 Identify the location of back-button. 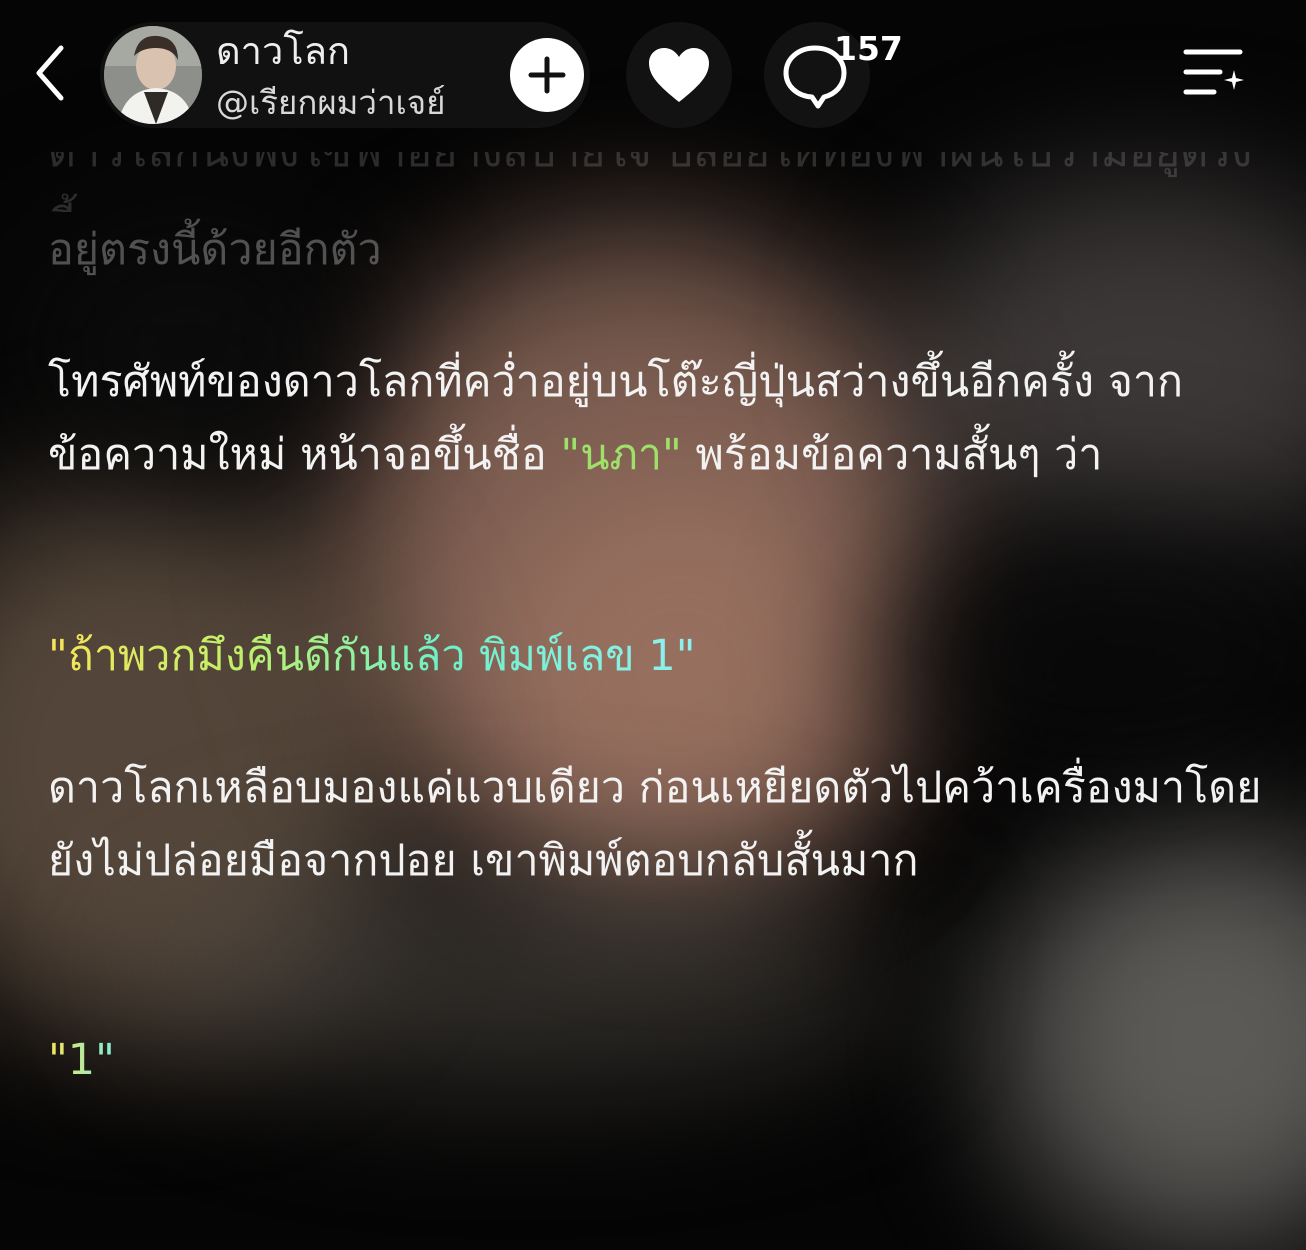
(50, 73).